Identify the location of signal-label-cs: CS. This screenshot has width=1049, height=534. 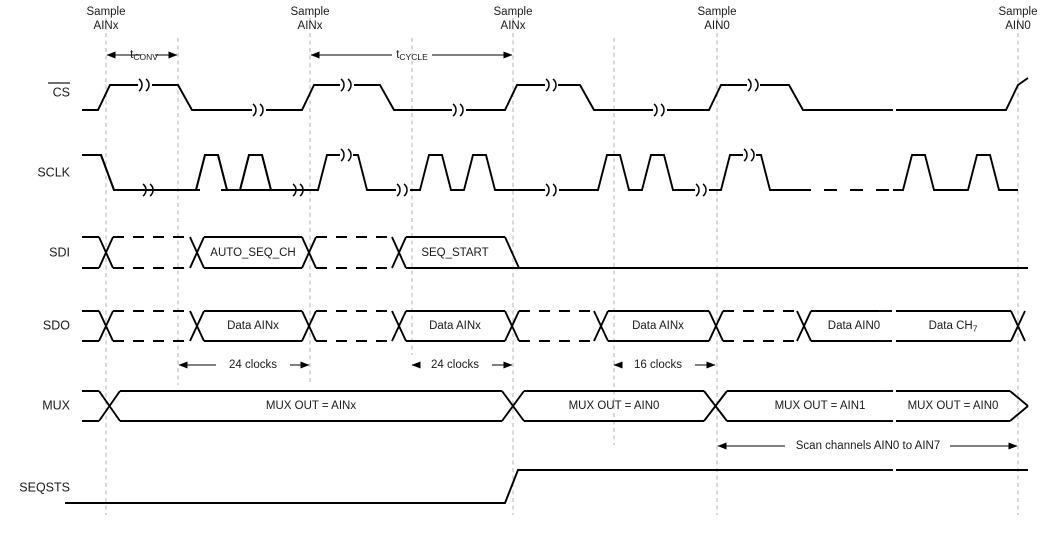
(59, 90).